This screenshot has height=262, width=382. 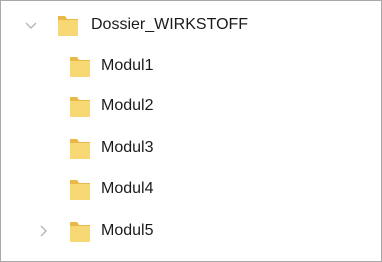 I want to click on chevron-right-icon, so click(x=43, y=231).